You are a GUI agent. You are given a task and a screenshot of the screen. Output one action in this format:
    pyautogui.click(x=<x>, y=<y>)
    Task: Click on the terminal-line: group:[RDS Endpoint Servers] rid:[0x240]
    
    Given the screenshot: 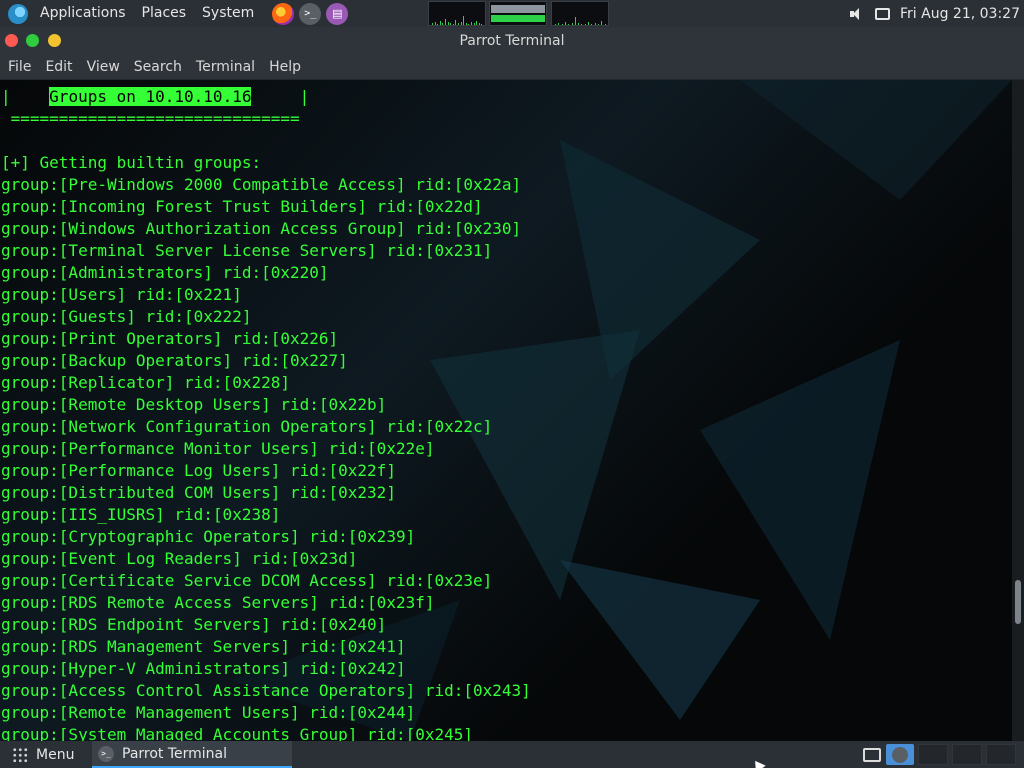 What is the action you would take?
    pyautogui.click(x=194, y=624)
    